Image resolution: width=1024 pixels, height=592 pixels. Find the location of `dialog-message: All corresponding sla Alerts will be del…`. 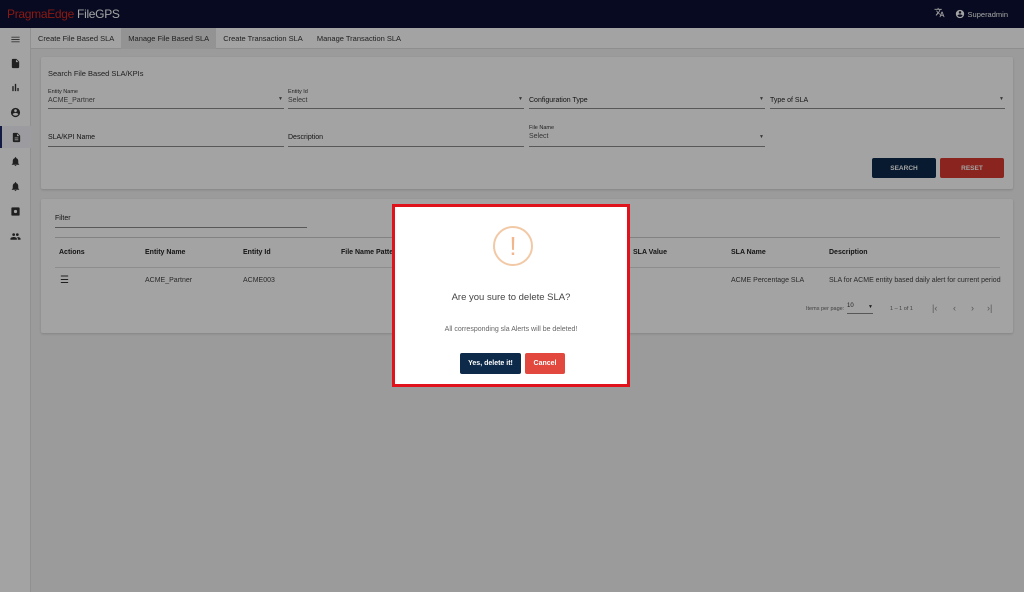

dialog-message: All corresponding sla Alerts will be del… is located at coordinates (511, 329).